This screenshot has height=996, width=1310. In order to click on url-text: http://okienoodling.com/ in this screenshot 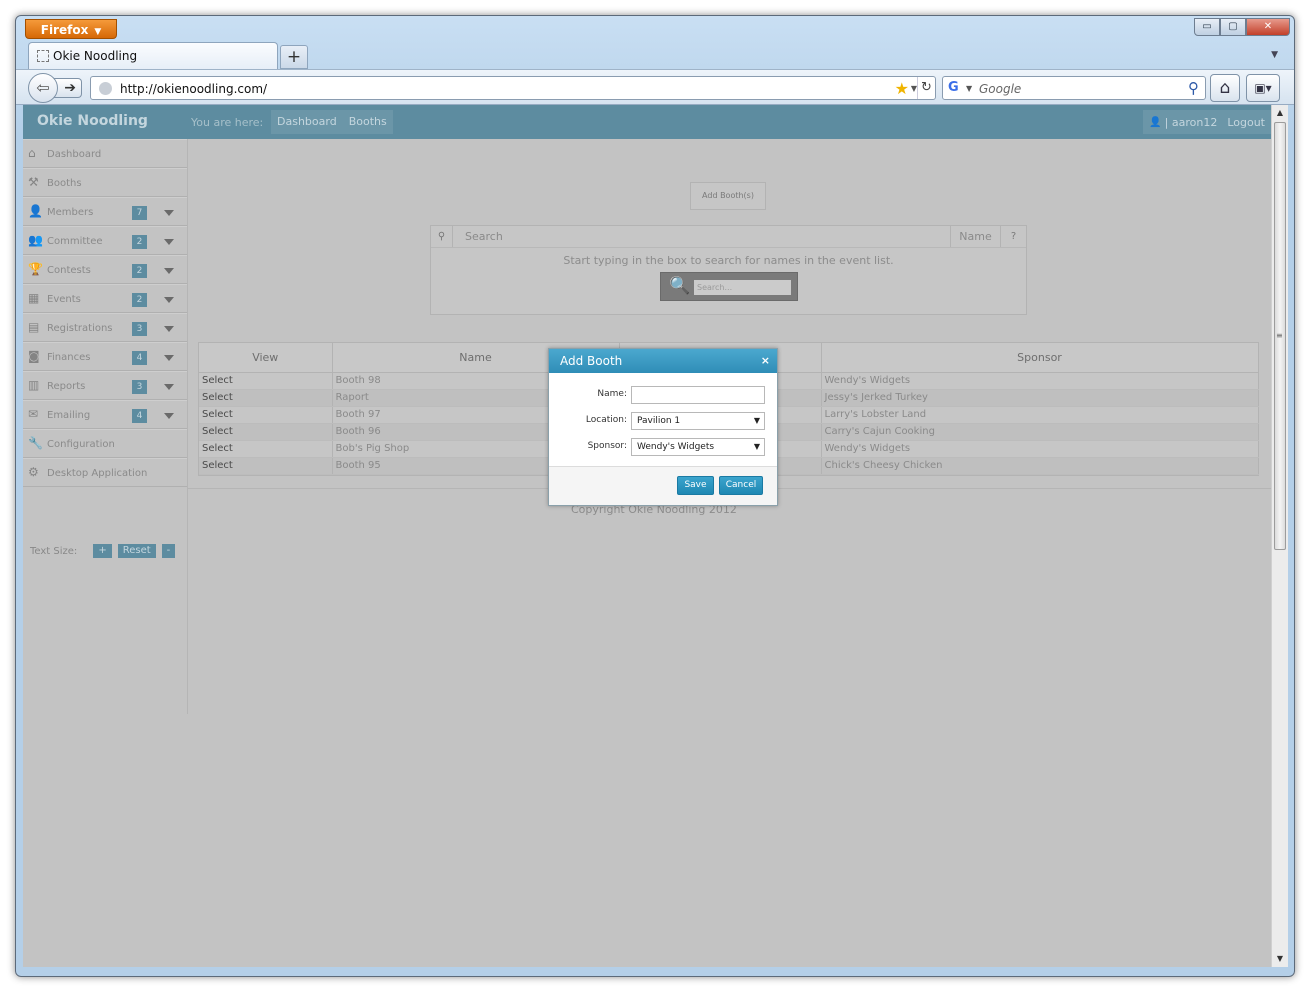, I will do `click(193, 89)`.